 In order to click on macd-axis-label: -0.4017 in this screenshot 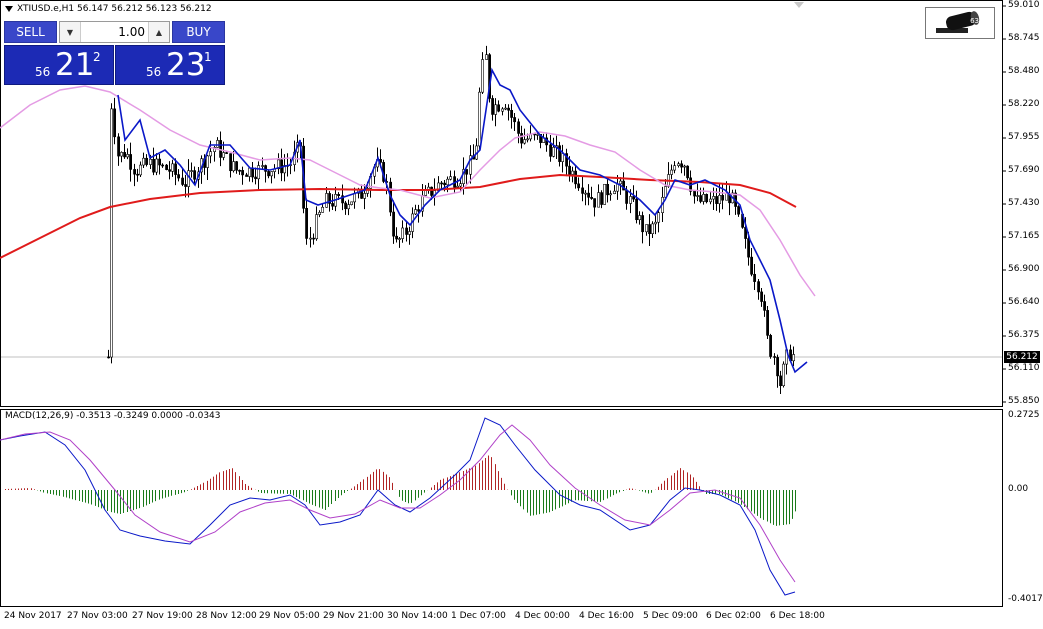, I will do `click(1025, 599)`.